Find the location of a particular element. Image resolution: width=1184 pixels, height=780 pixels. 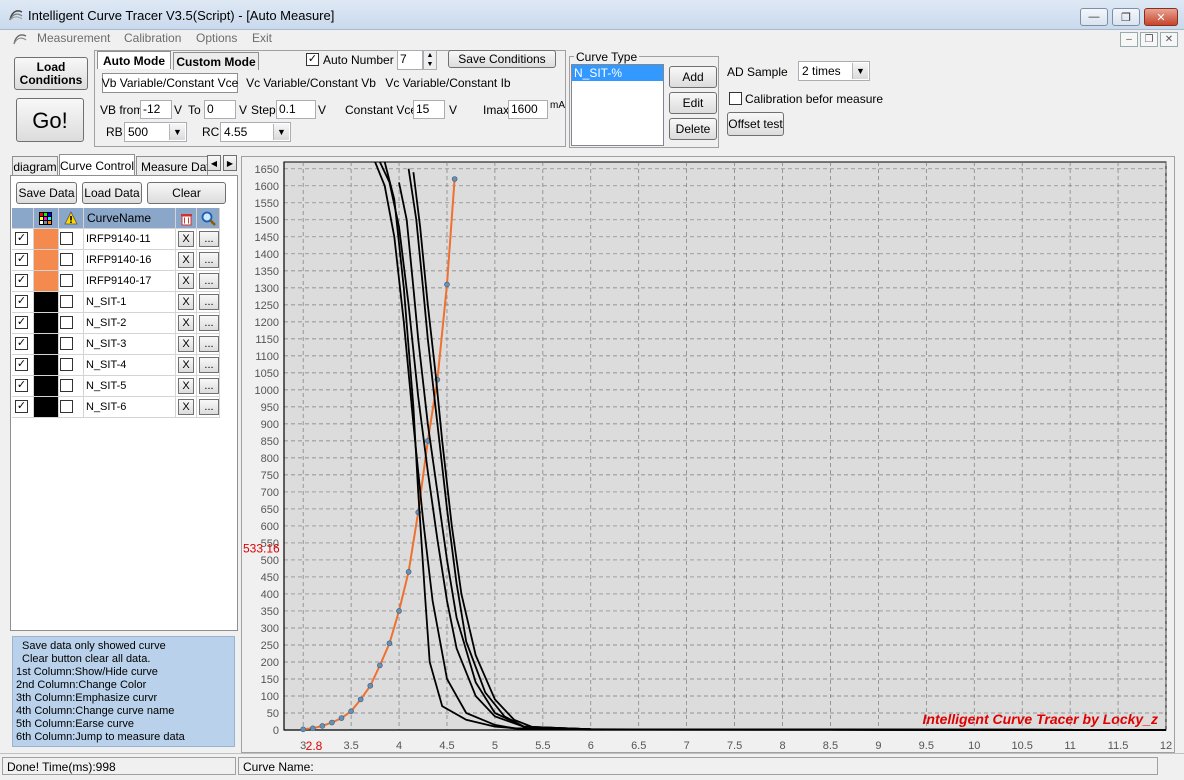

ad-sample-select: 2 times ▼ is located at coordinates (834, 71).